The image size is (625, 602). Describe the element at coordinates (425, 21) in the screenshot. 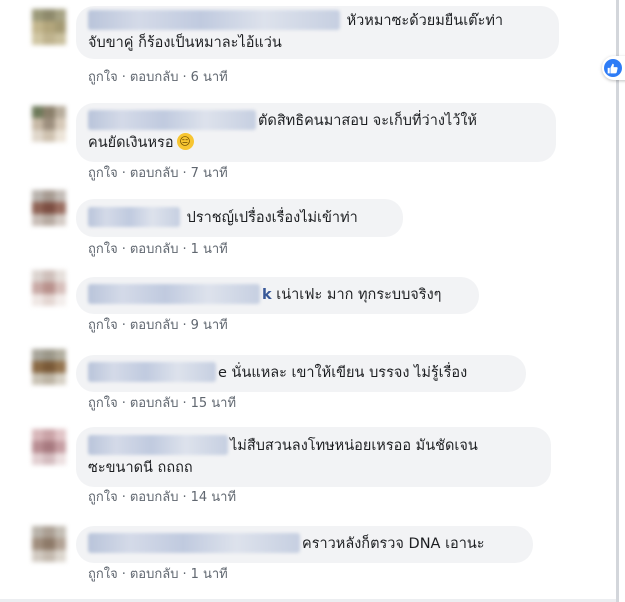

I see `comment-text-line: หัวหมาซะด้วยมยืนเต๊ะท่า` at that location.